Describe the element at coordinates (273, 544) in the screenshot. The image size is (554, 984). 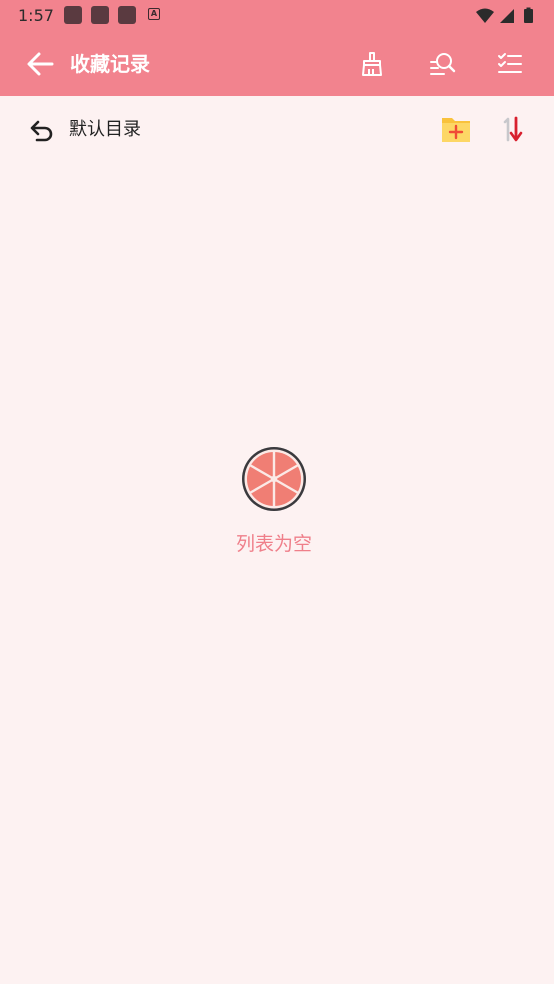
I see `empty-list-message: 列表为空` at that location.